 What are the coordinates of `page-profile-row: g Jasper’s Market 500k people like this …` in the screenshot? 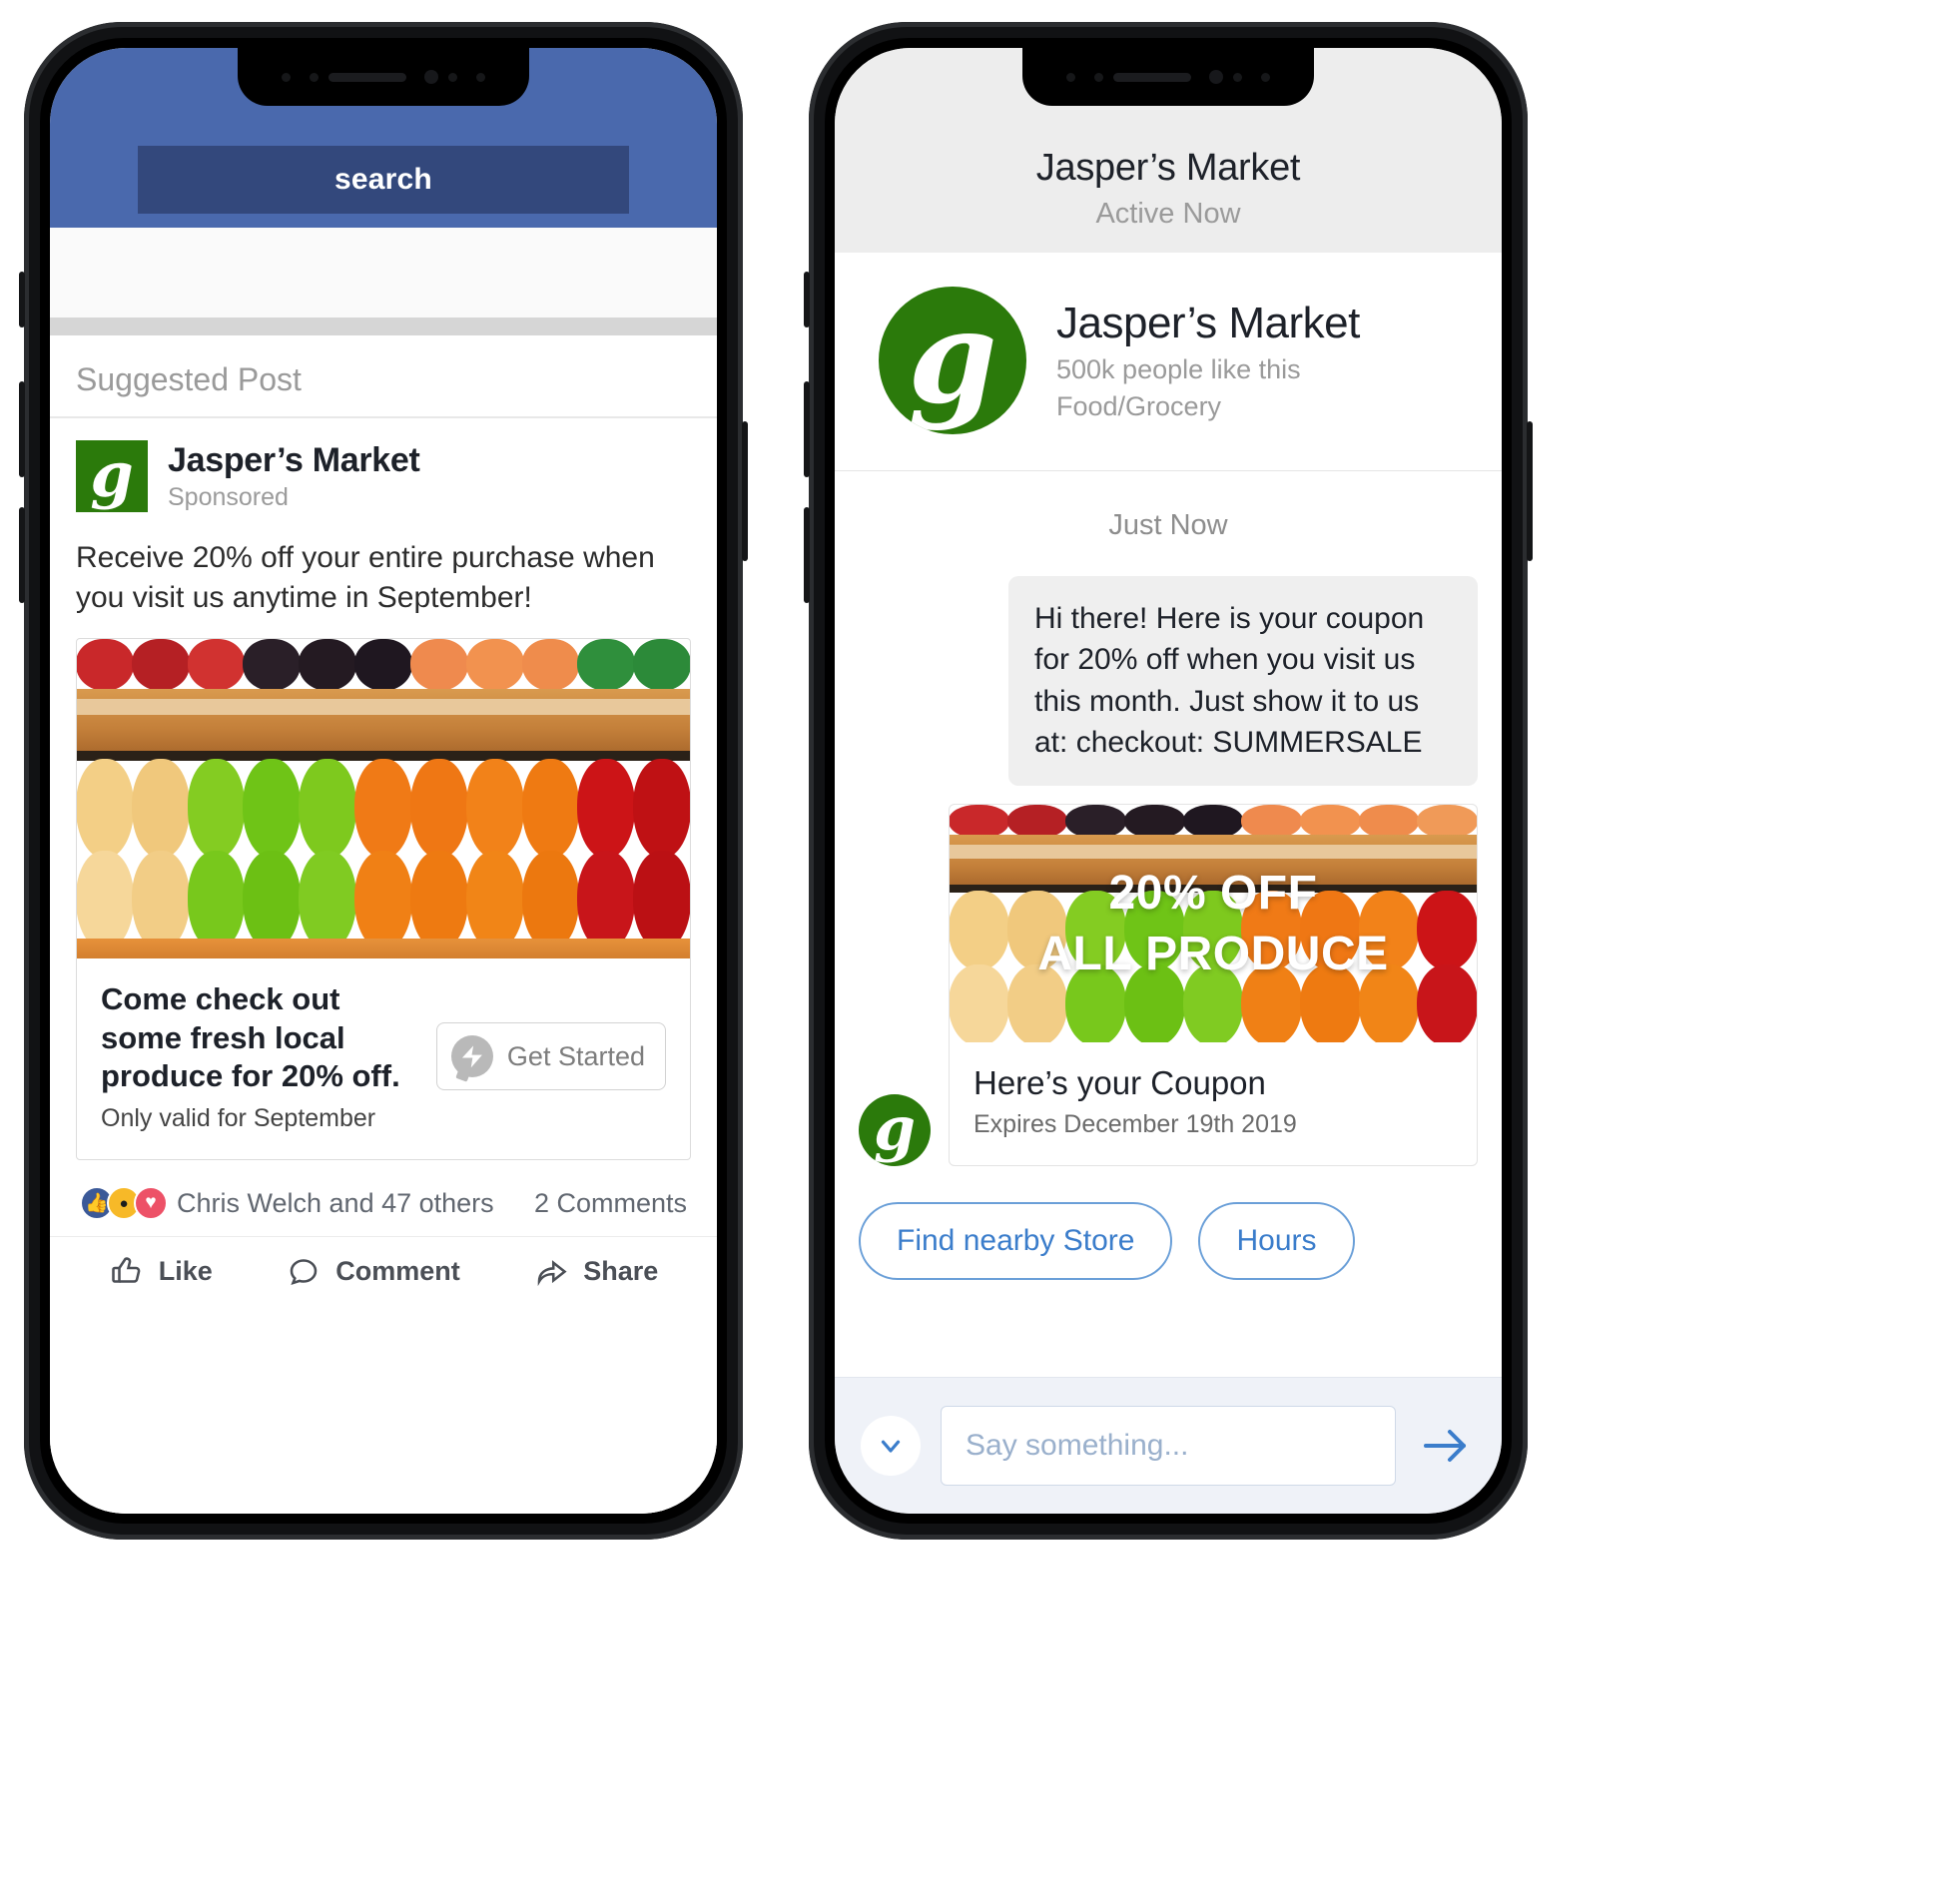 It's located at (1168, 362).